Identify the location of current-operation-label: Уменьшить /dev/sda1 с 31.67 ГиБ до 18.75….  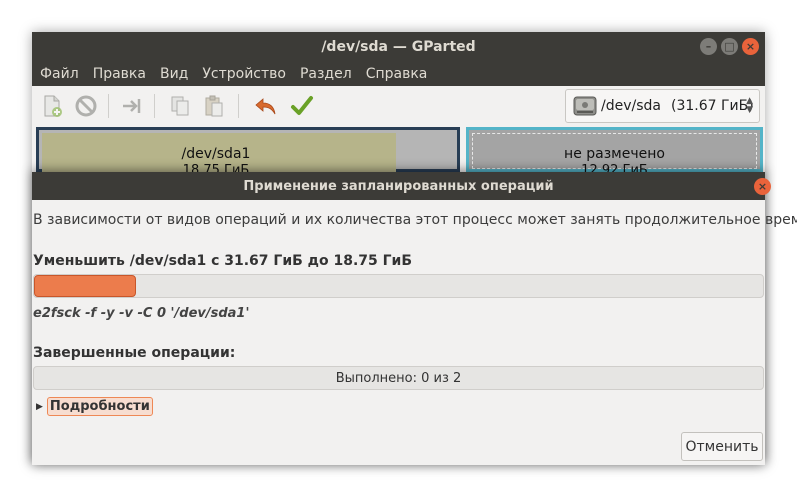
(223, 261).